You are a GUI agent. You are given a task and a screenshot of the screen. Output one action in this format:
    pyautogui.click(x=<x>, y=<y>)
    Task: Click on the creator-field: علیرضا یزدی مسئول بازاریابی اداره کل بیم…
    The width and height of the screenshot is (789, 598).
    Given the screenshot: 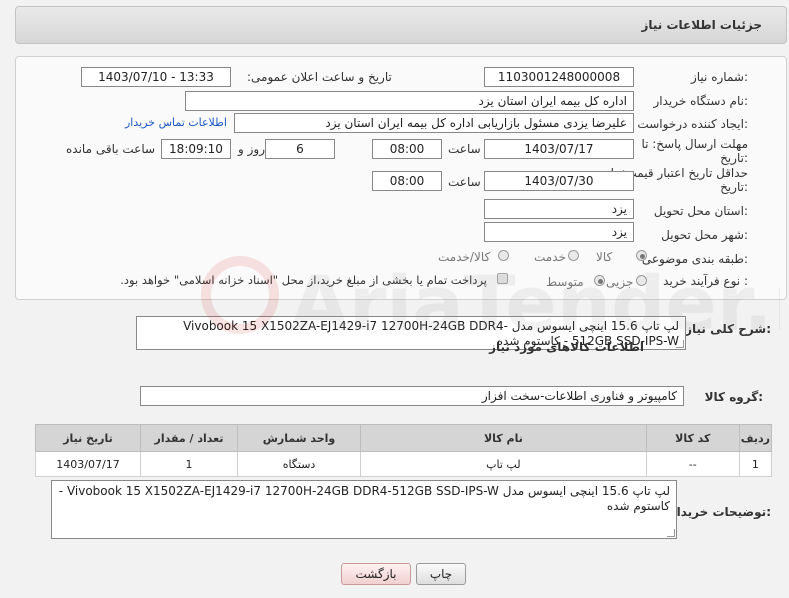 What is the action you would take?
    pyautogui.click(x=434, y=123)
    